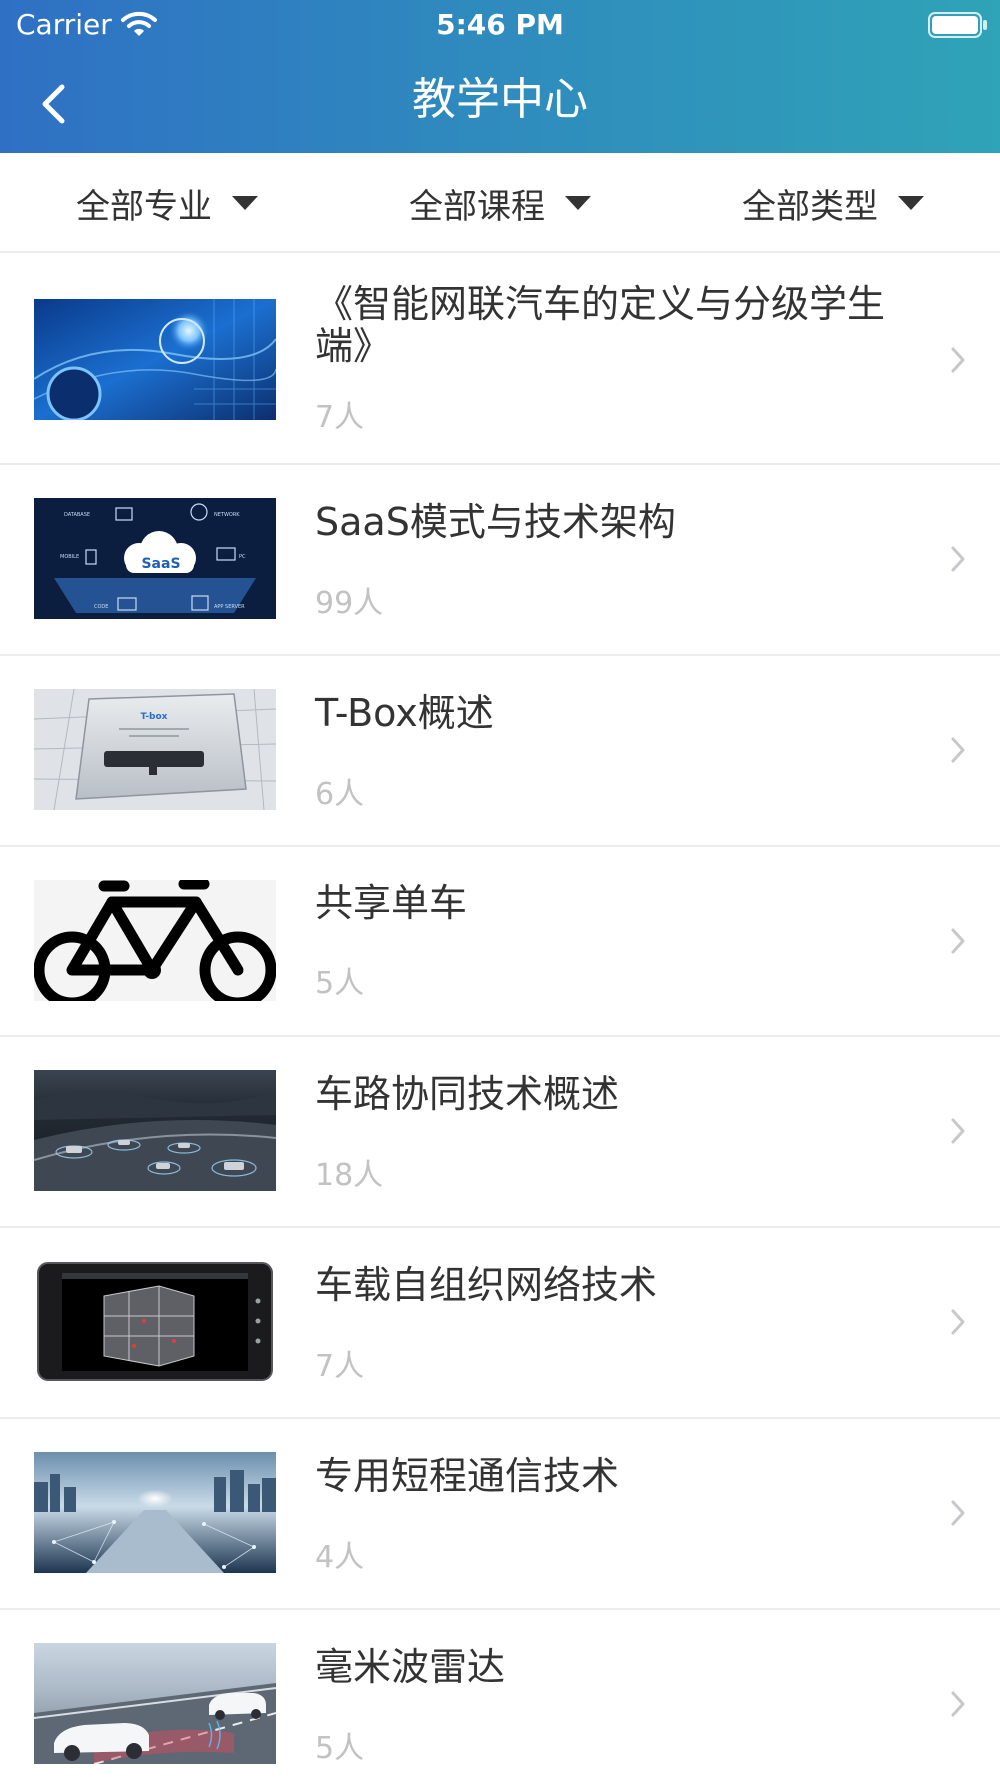 The height and width of the screenshot is (1778, 1000). What do you see at coordinates (340, 1557) in the screenshot?
I see `course-enrollment-count: 4人` at bounding box center [340, 1557].